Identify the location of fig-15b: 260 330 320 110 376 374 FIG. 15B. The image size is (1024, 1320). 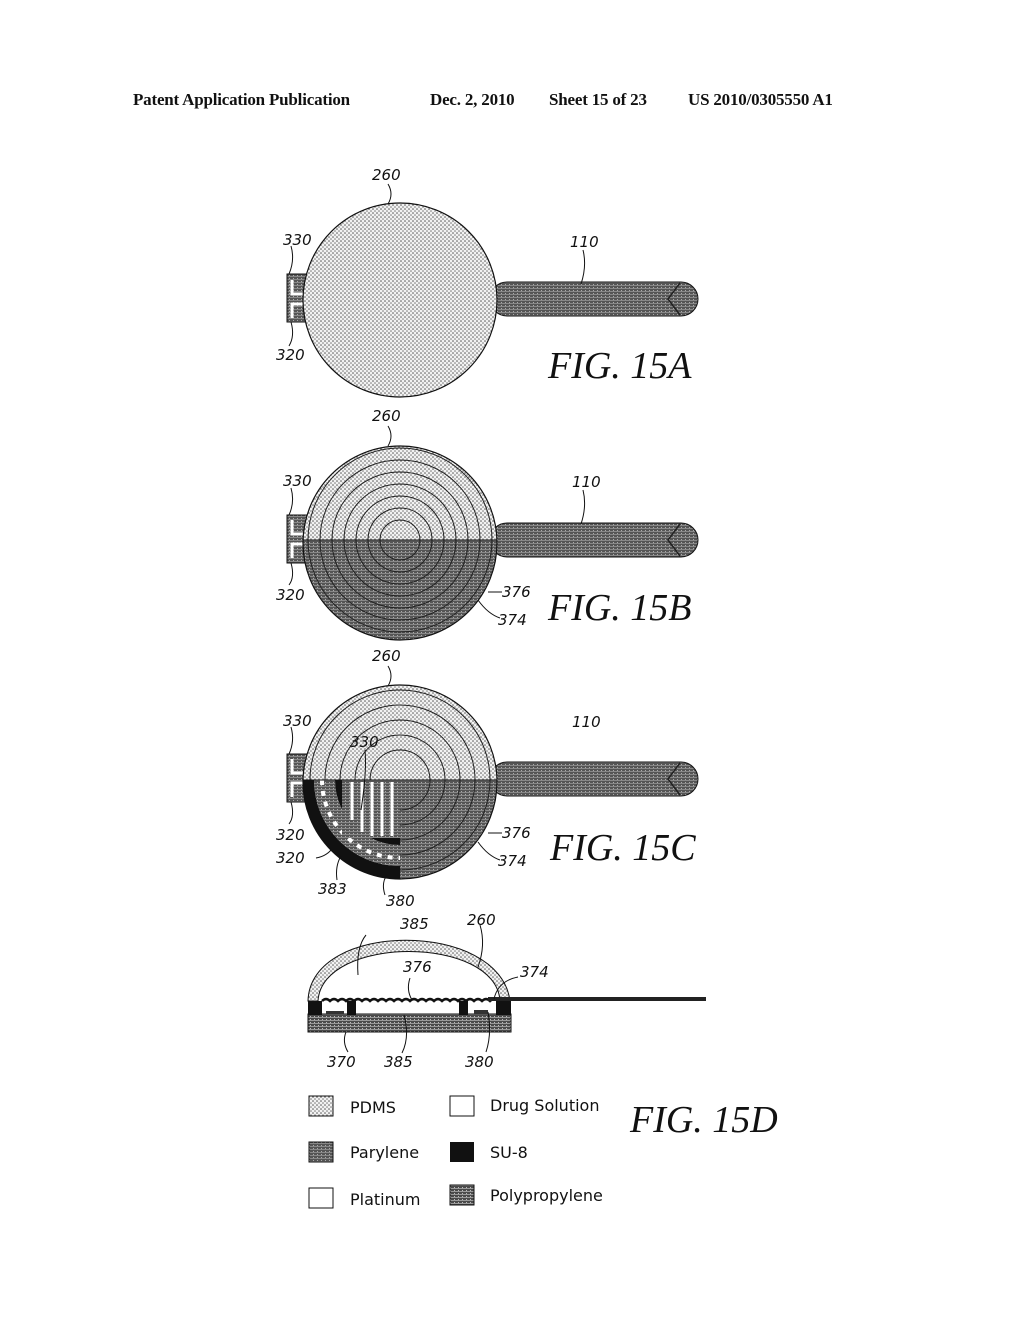
(487, 524).